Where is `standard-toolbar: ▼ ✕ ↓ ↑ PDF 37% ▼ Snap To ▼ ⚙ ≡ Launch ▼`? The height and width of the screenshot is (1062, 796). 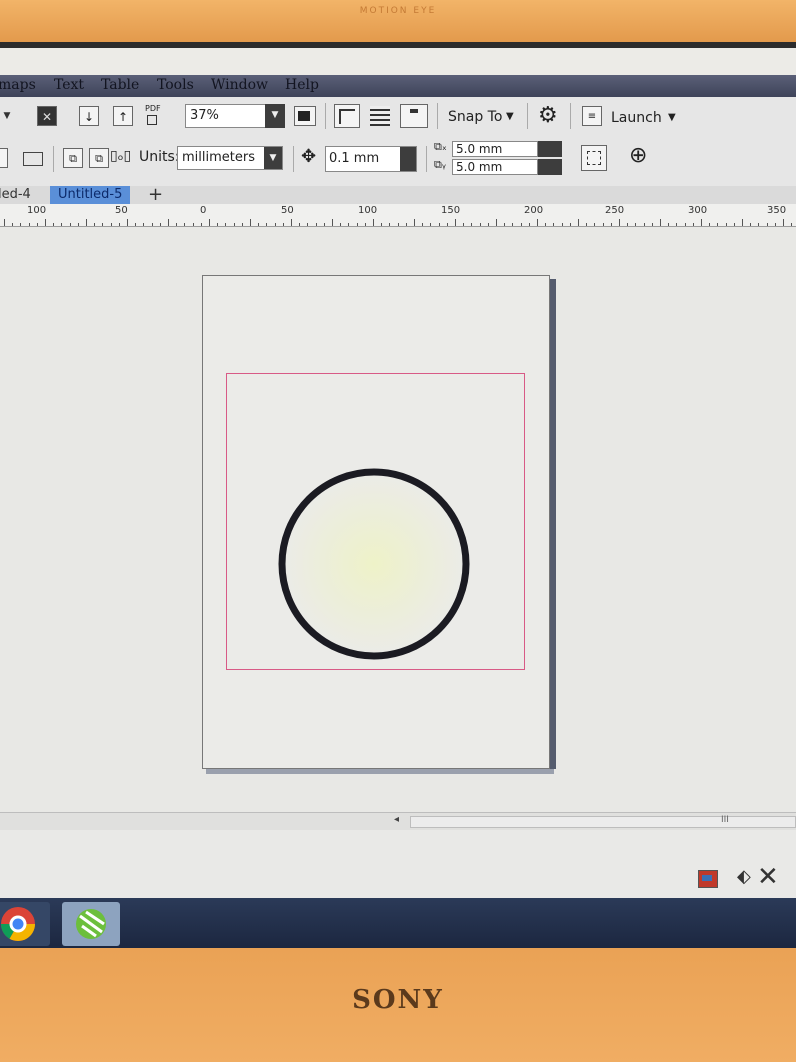
standard-toolbar: ▼ ✕ ↓ ↑ PDF 37% ▼ Snap To ▼ ⚙ ≡ Launch ▼ is located at coordinates (398, 116).